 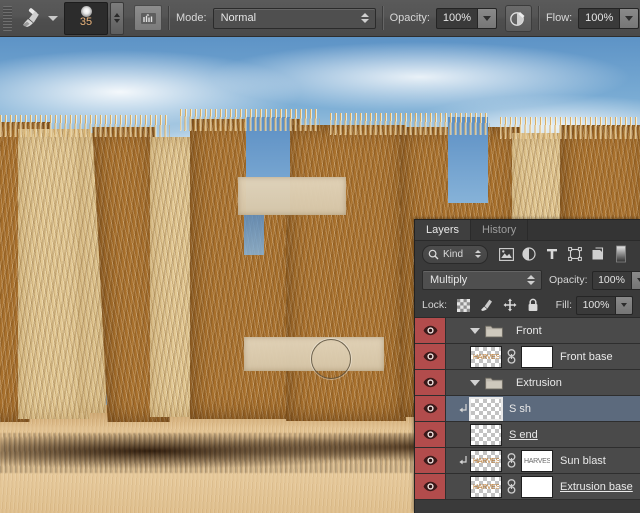 I want to click on layer-row: HARVEST HARVEST Sun blast, so click(x=527, y=461).